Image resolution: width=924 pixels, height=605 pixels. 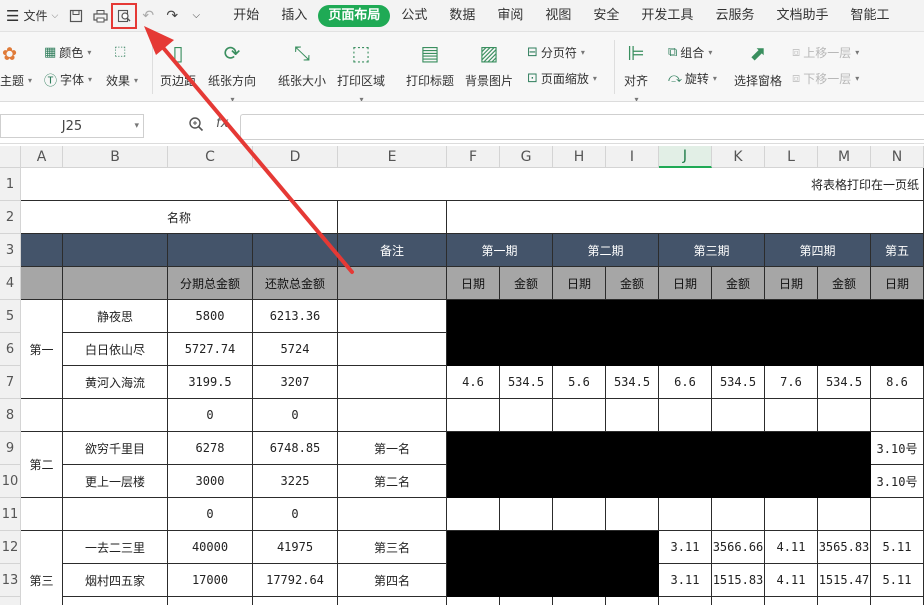 What do you see at coordinates (32, 15) in the screenshot?
I see `file-menu: ☰ 文件 ⌵` at bounding box center [32, 15].